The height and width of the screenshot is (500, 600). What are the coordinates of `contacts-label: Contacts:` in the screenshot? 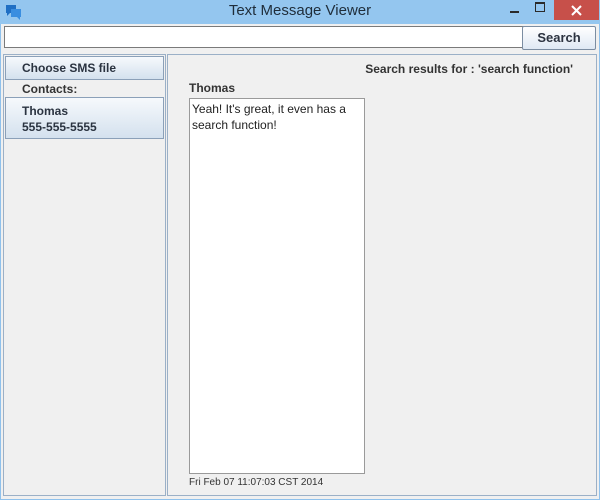 It's located at (50, 89).